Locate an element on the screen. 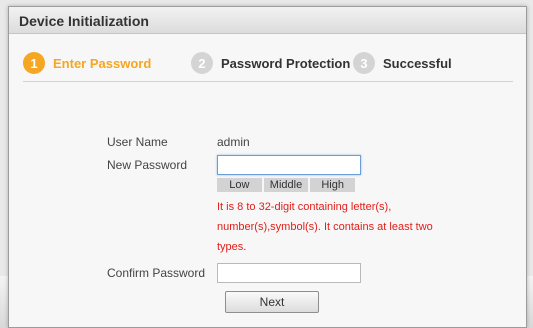 Image resolution: width=533 pixels, height=328 pixels. strength-low: Low is located at coordinates (239, 185).